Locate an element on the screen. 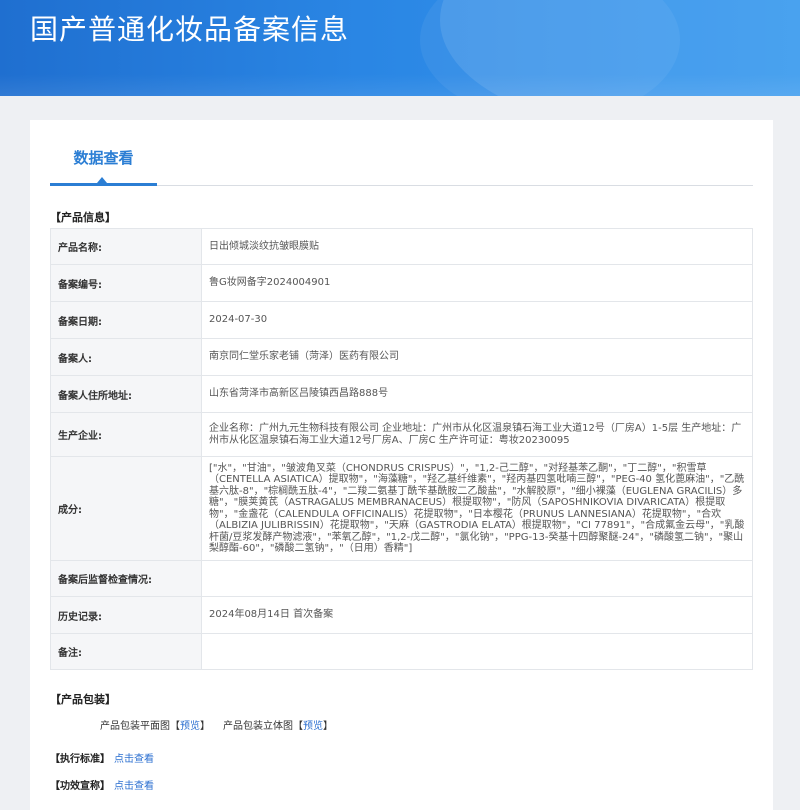 The height and width of the screenshot is (810, 800). row-value: 2024年08月14日 首次备案 is located at coordinates (477, 615).